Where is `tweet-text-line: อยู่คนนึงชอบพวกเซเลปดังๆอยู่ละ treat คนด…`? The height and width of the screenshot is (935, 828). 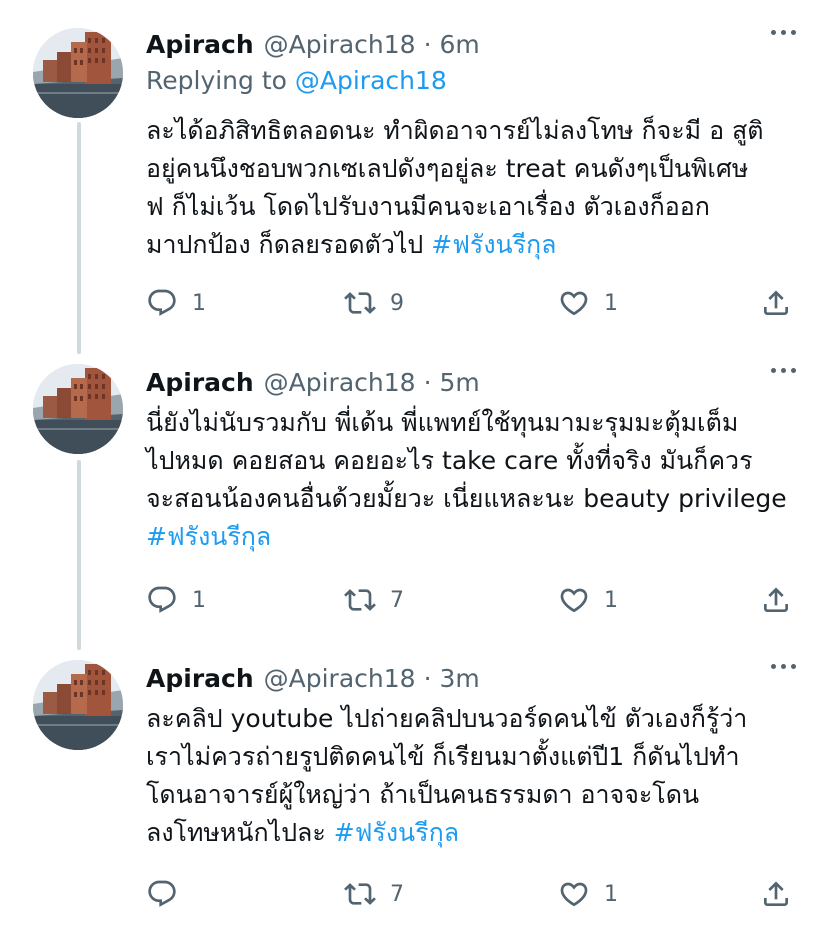
tweet-text-line: อยู่คนนึงชอบพวกเซเลปดังๆอยู่ละ treat คนด… is located at coordinates (447, 168).